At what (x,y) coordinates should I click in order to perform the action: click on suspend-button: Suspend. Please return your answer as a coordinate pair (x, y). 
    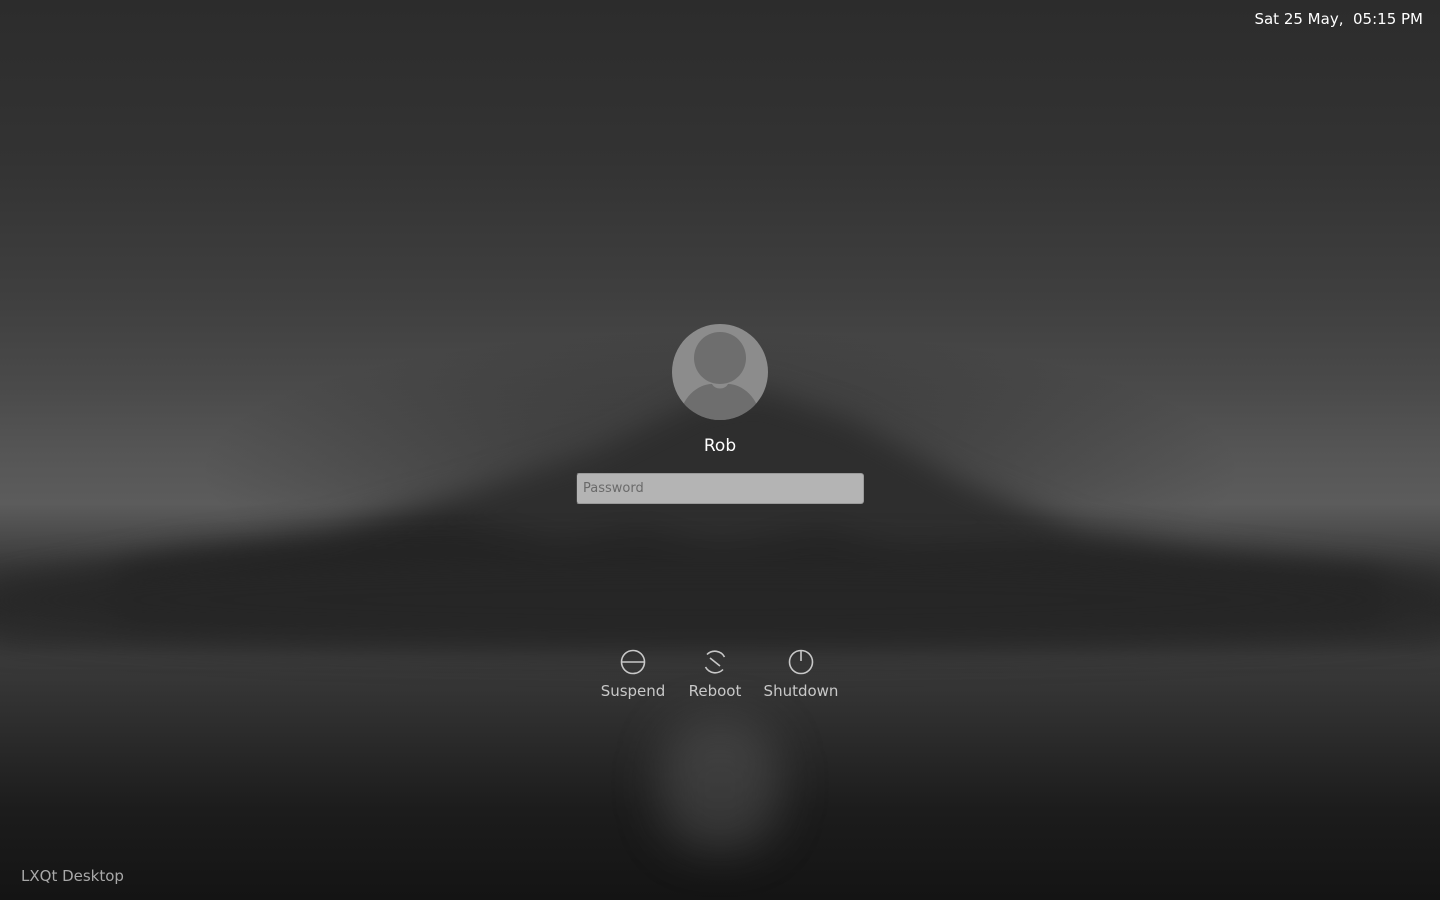
    Looking at the image, I should click on (633, 674).